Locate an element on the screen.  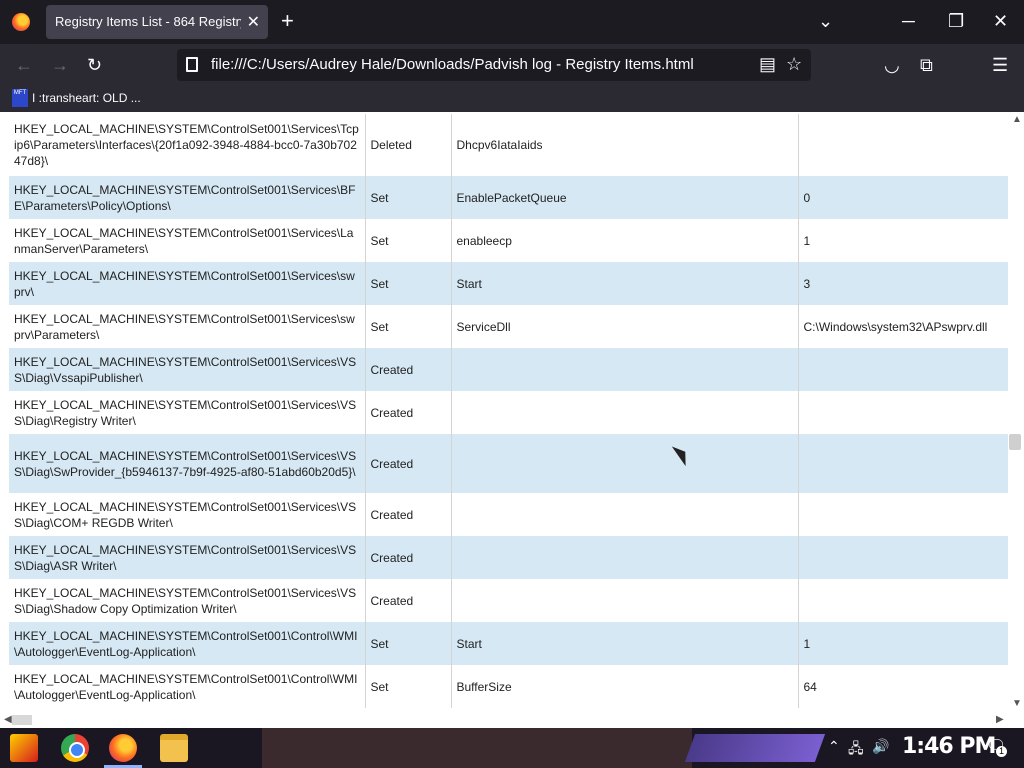
minimize-icon: ─ is located at coordinates (908, 21).